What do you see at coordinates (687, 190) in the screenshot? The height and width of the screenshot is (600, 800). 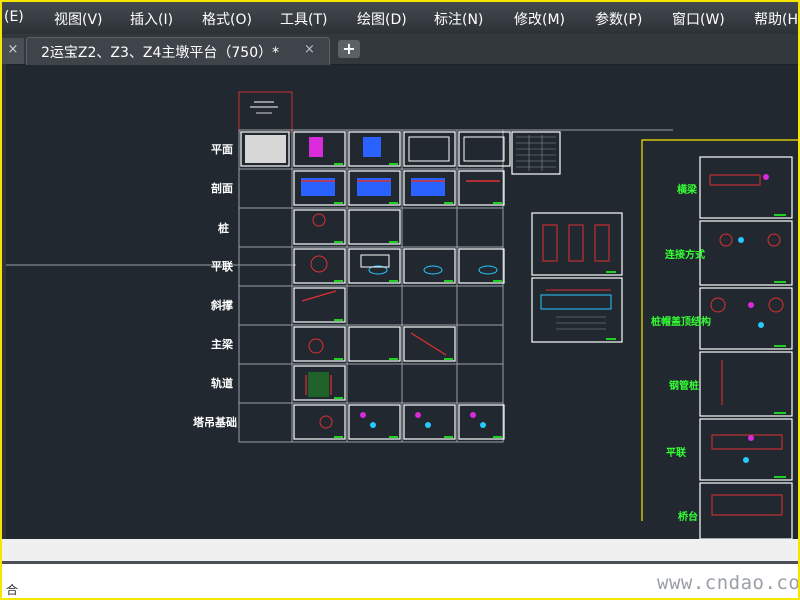 I see `label-crossbeam: 横梁` at bounding box center [687, 190].